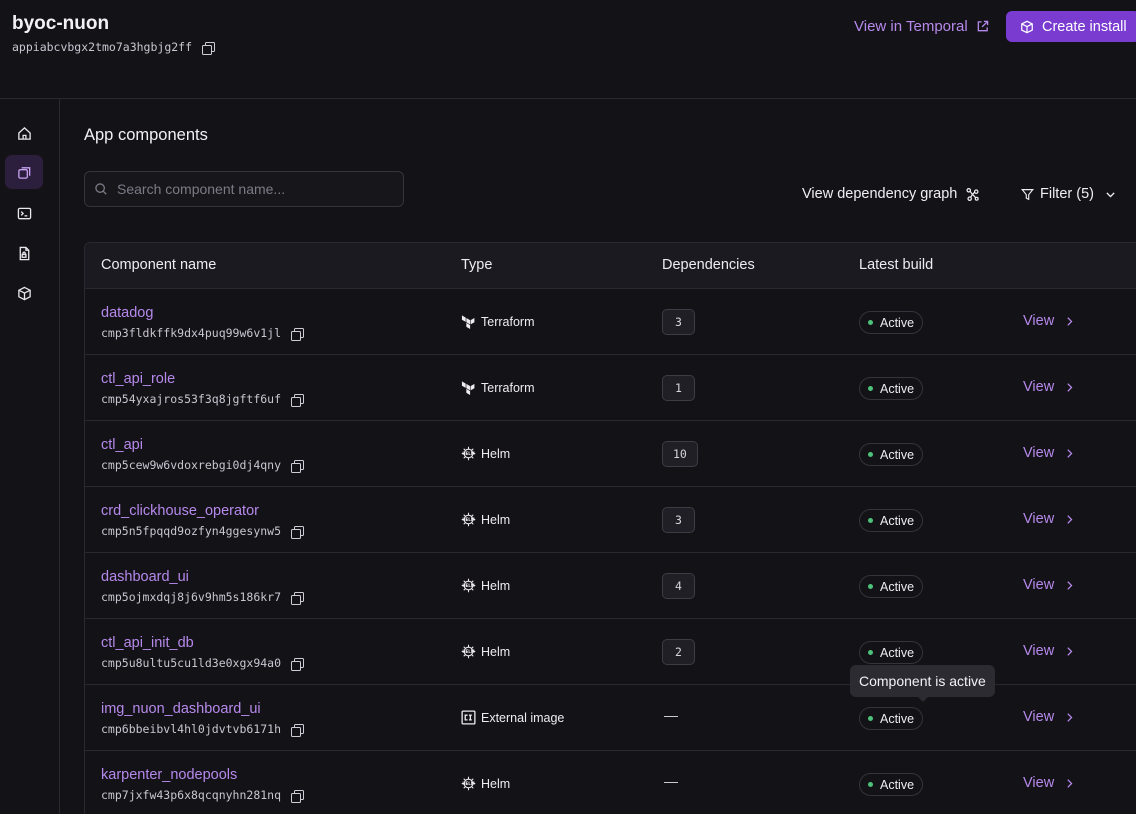  Describe the element at coordinates (1027, 194) in the screenshot. I see `filter-icon` at that location.